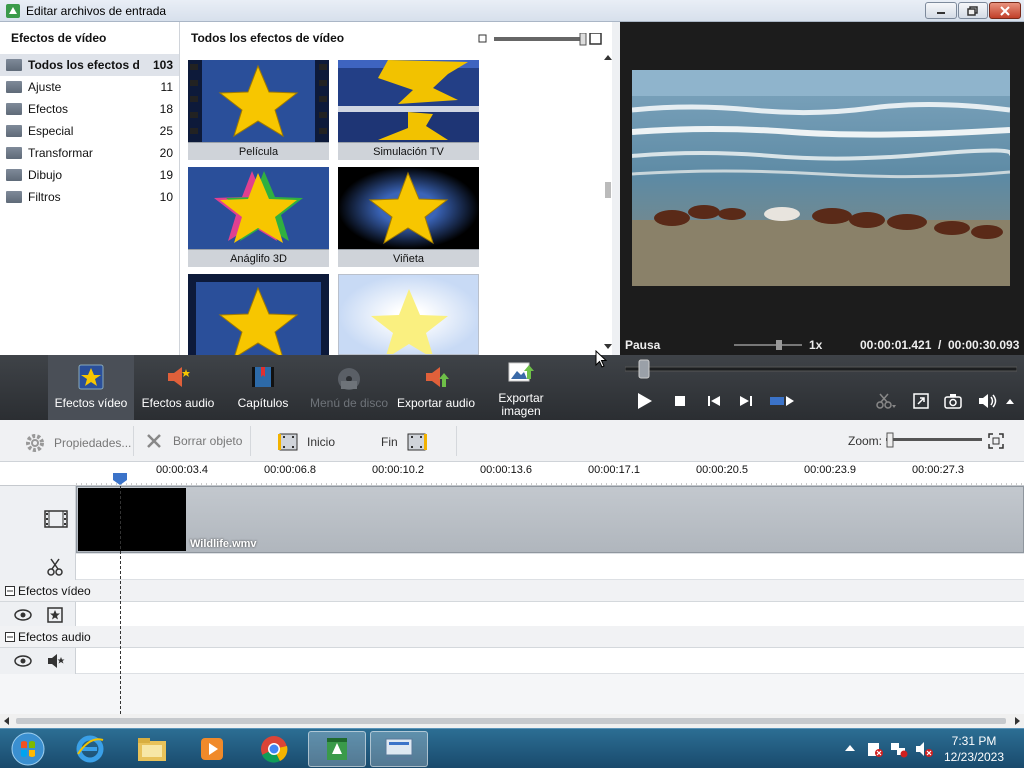  Describe the element at coordinates (996, 441) in the screenshot. I see `zoom-fit-icon` at that location.